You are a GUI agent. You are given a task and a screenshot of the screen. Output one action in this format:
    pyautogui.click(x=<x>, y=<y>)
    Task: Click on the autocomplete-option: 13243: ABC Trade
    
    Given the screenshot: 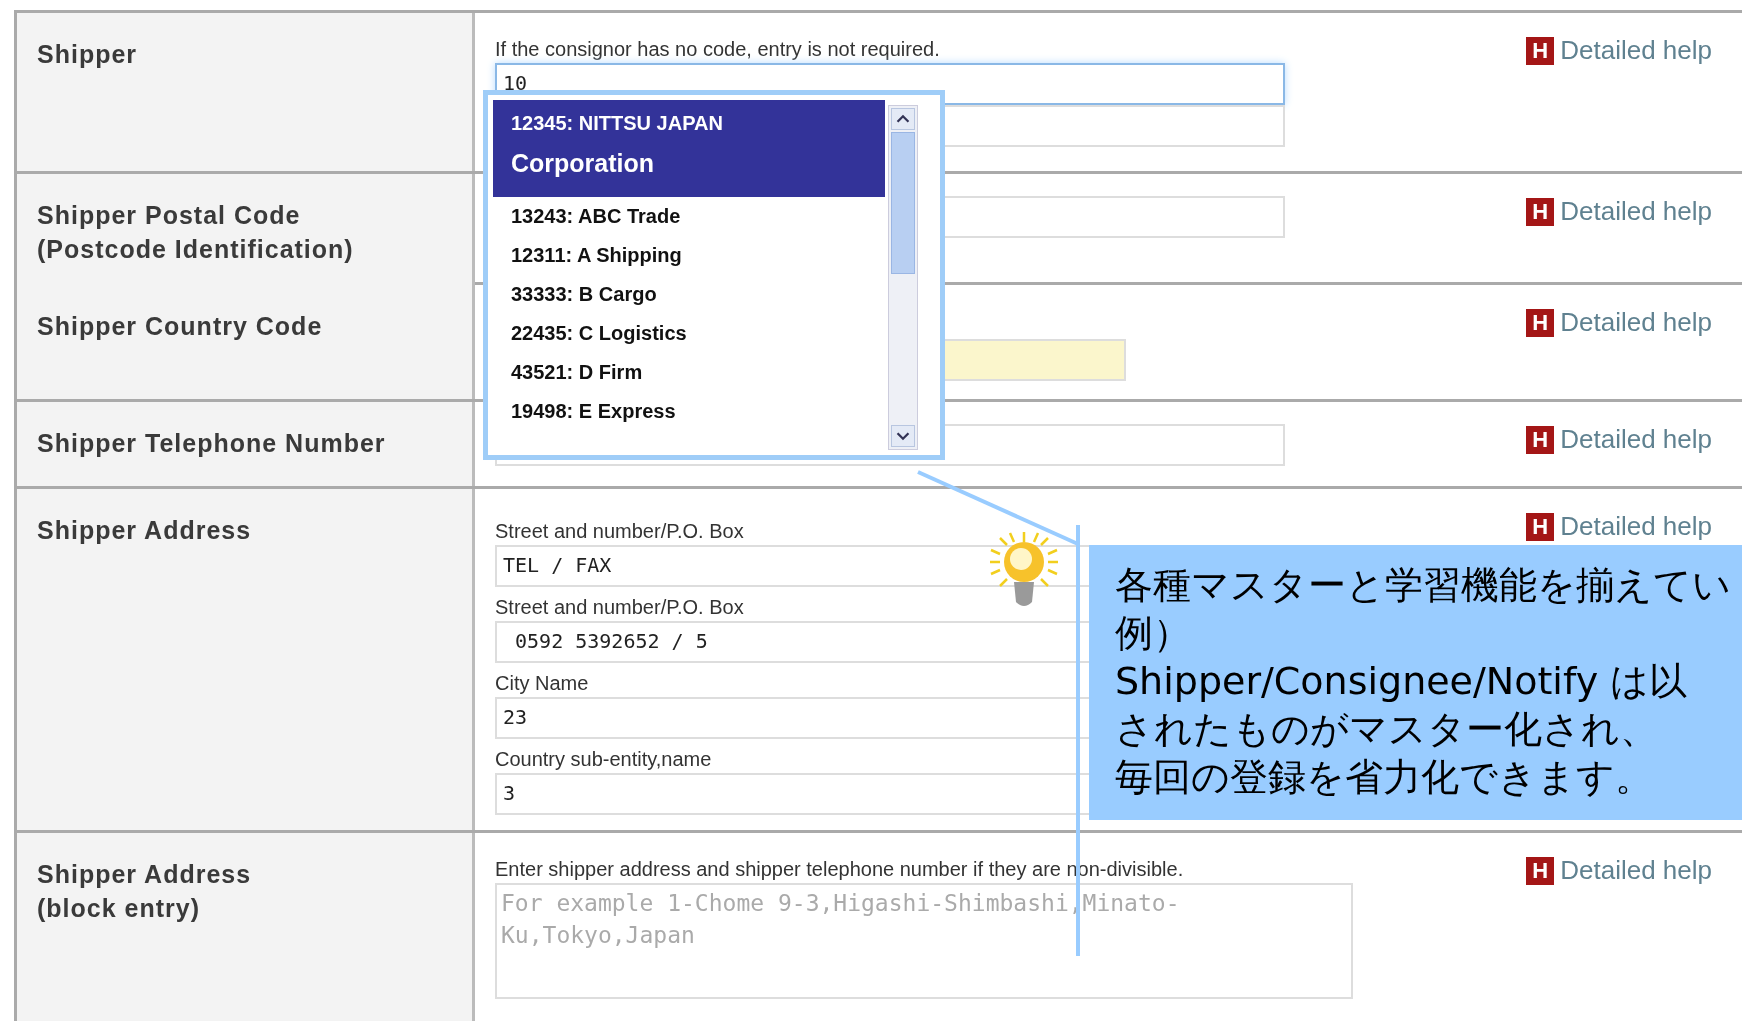 What is the action you would take?
    pyautogui.click(x=689, y=216)
    